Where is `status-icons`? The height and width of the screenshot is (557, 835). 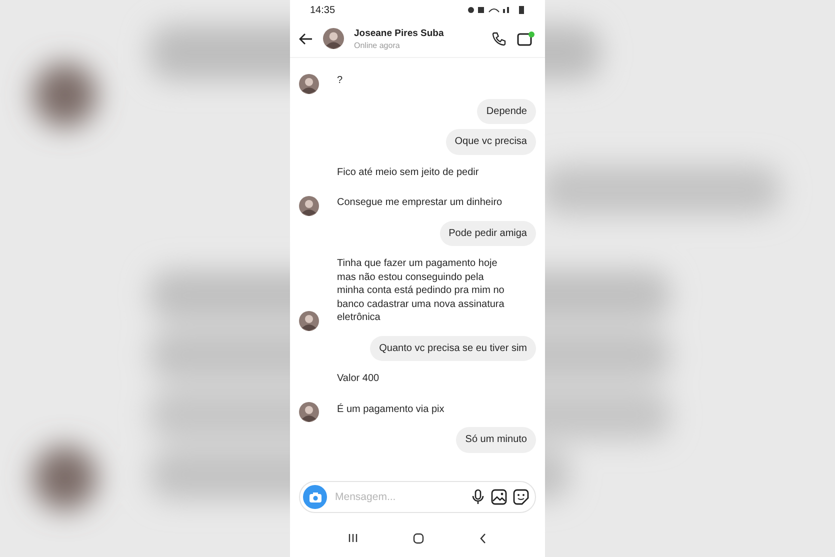 status-icons is located at coordinates (497, 10).